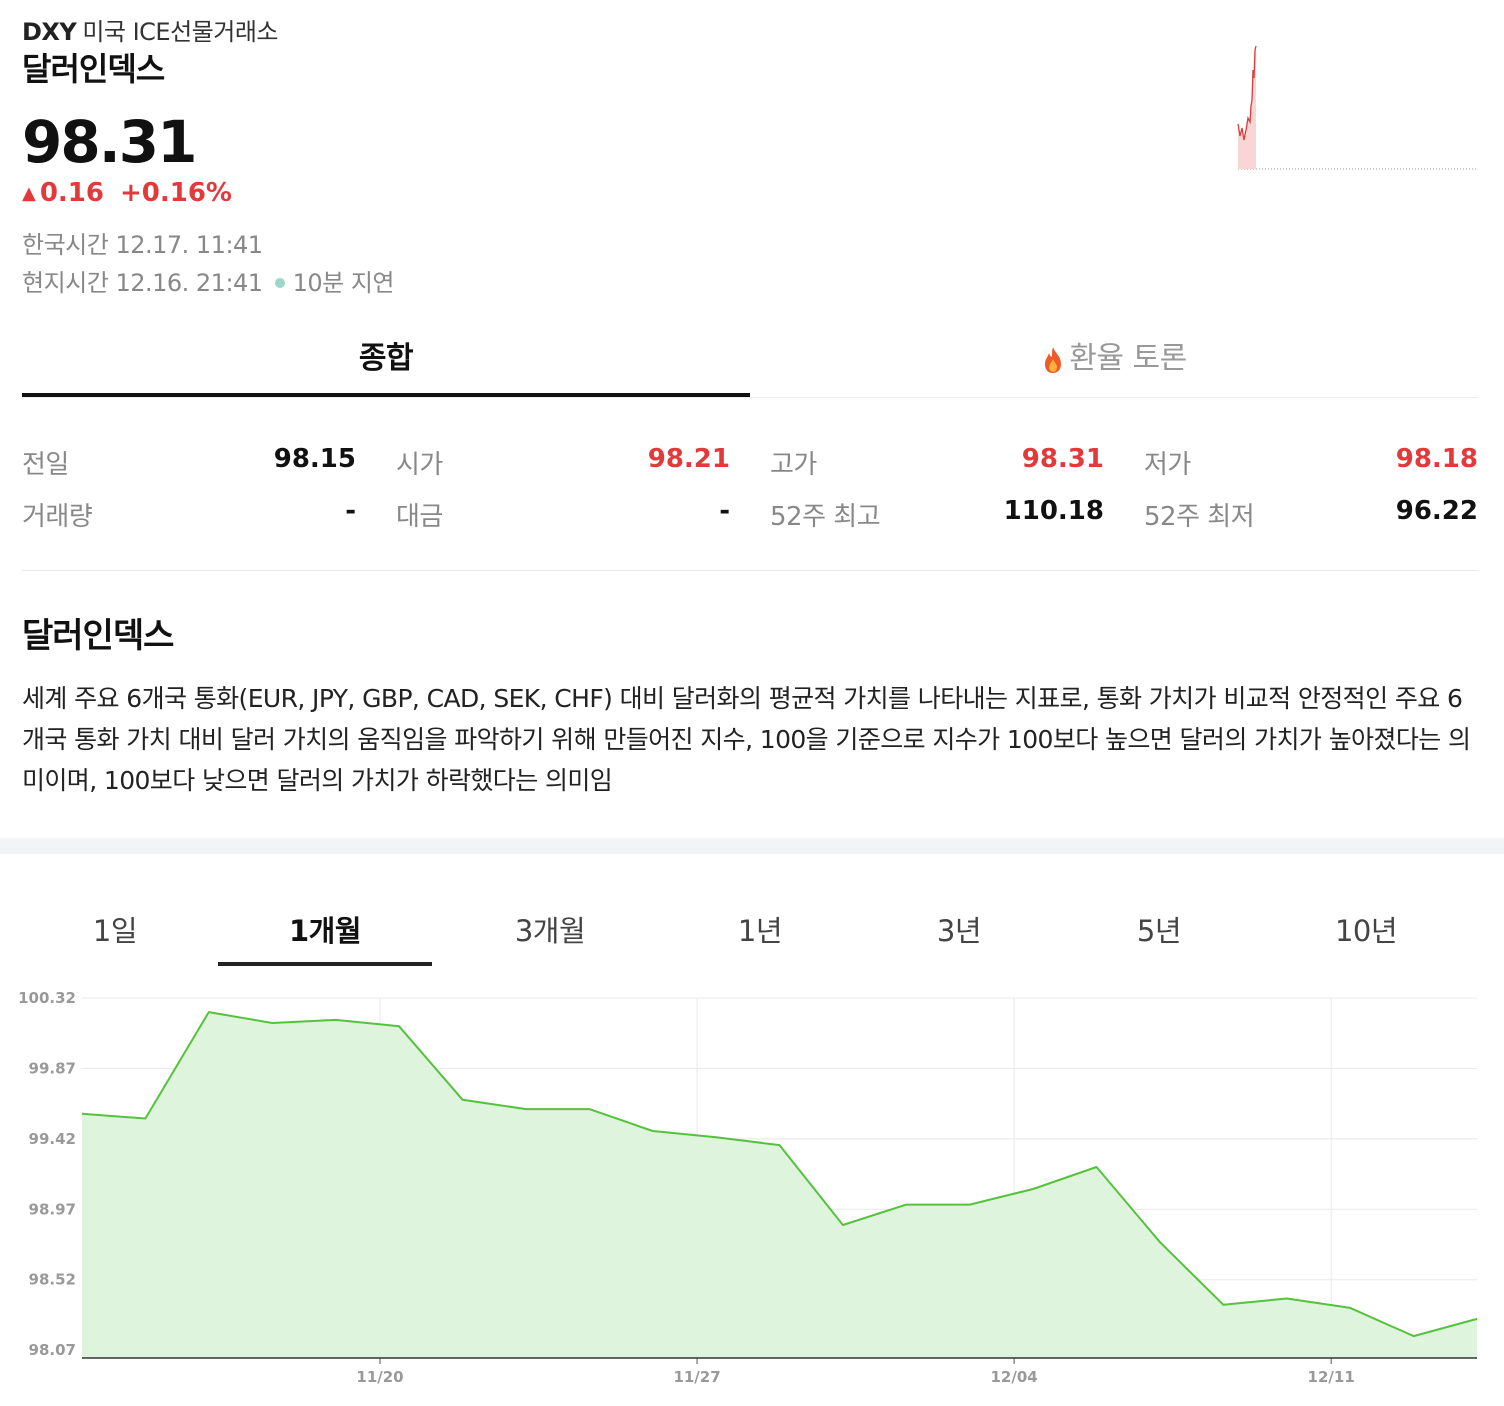 The width and height of the screenshot is (1504, 1406). Describe the element at coordinates (109, 142) in the screenshot. I see `current-price: 98.31` at that location.